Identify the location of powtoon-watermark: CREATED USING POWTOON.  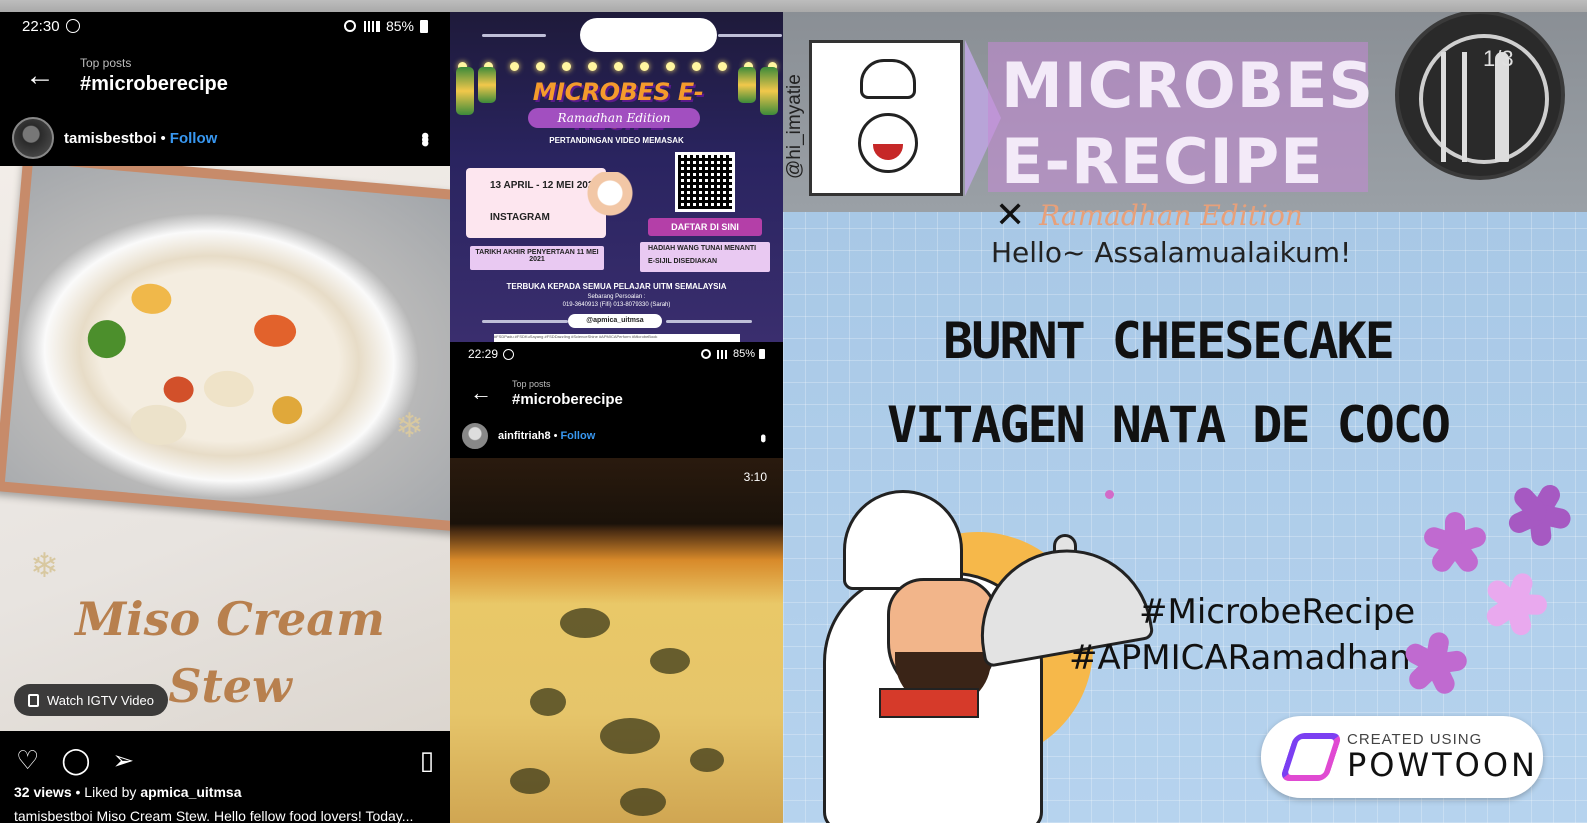
(1402, 757).